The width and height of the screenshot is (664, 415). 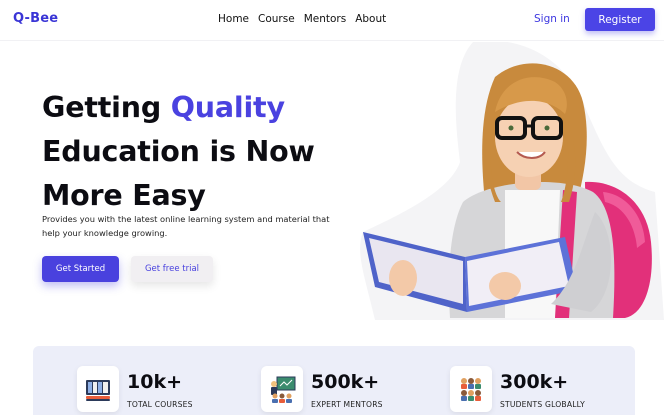 I want to click on stat-total-courses: 10k+ TOTAL COURSES, so click(x=135, y=389).